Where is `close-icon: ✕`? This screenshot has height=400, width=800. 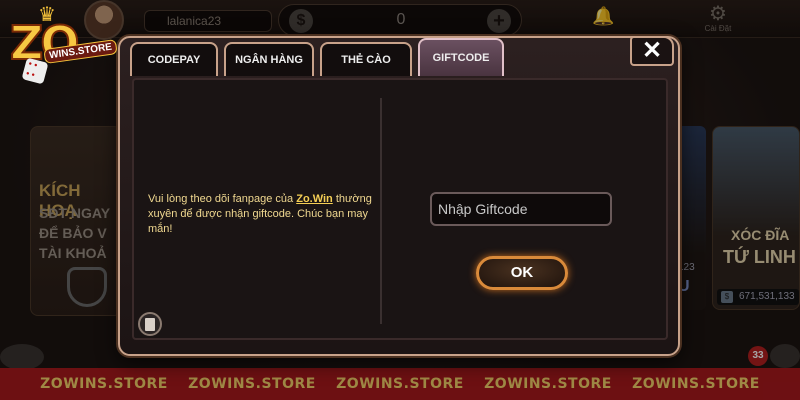
close-icon: ✕ is located at coordinates (652, 50).